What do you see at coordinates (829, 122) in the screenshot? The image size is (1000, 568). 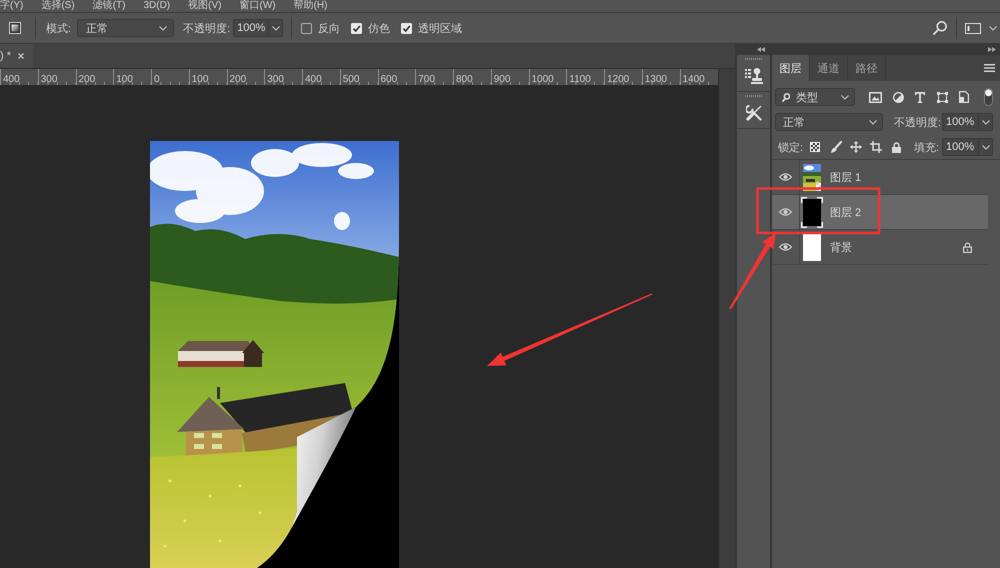 I see `blend-mode-dropdown: 正常` at bounding box center [829, 122].